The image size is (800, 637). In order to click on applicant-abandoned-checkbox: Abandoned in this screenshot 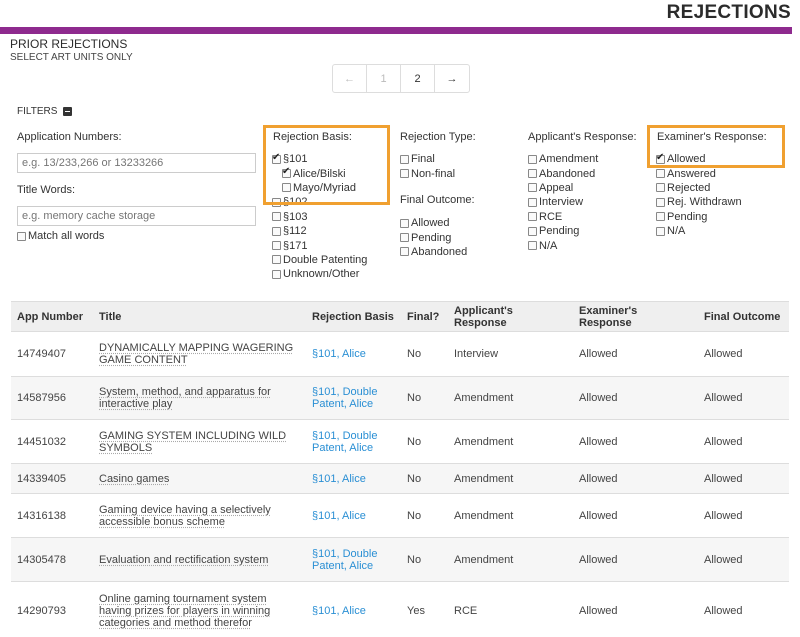, I will do `click(563, 173)`.